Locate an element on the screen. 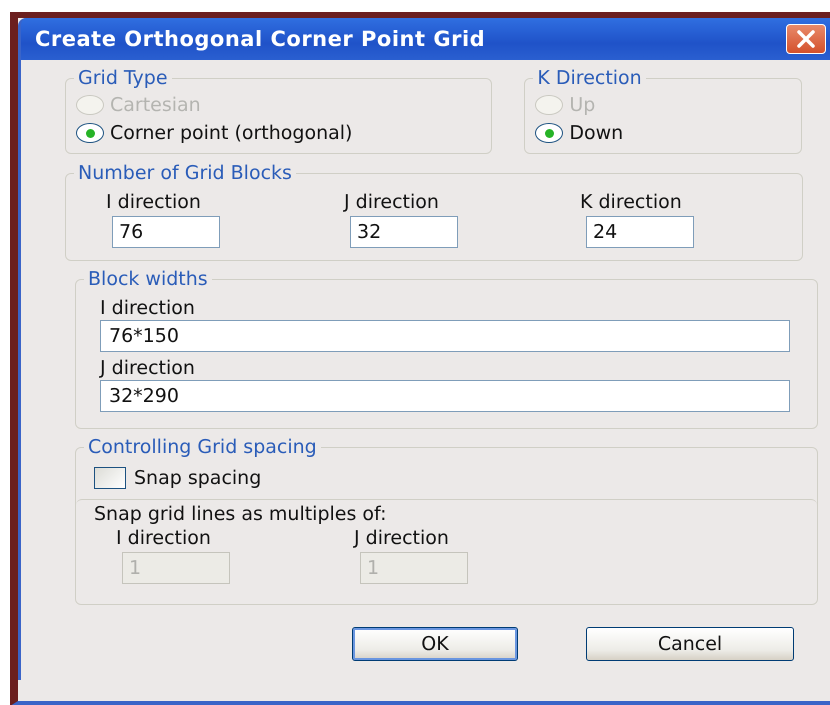  input-field: 32*290 is located at coordinates (445, 396).